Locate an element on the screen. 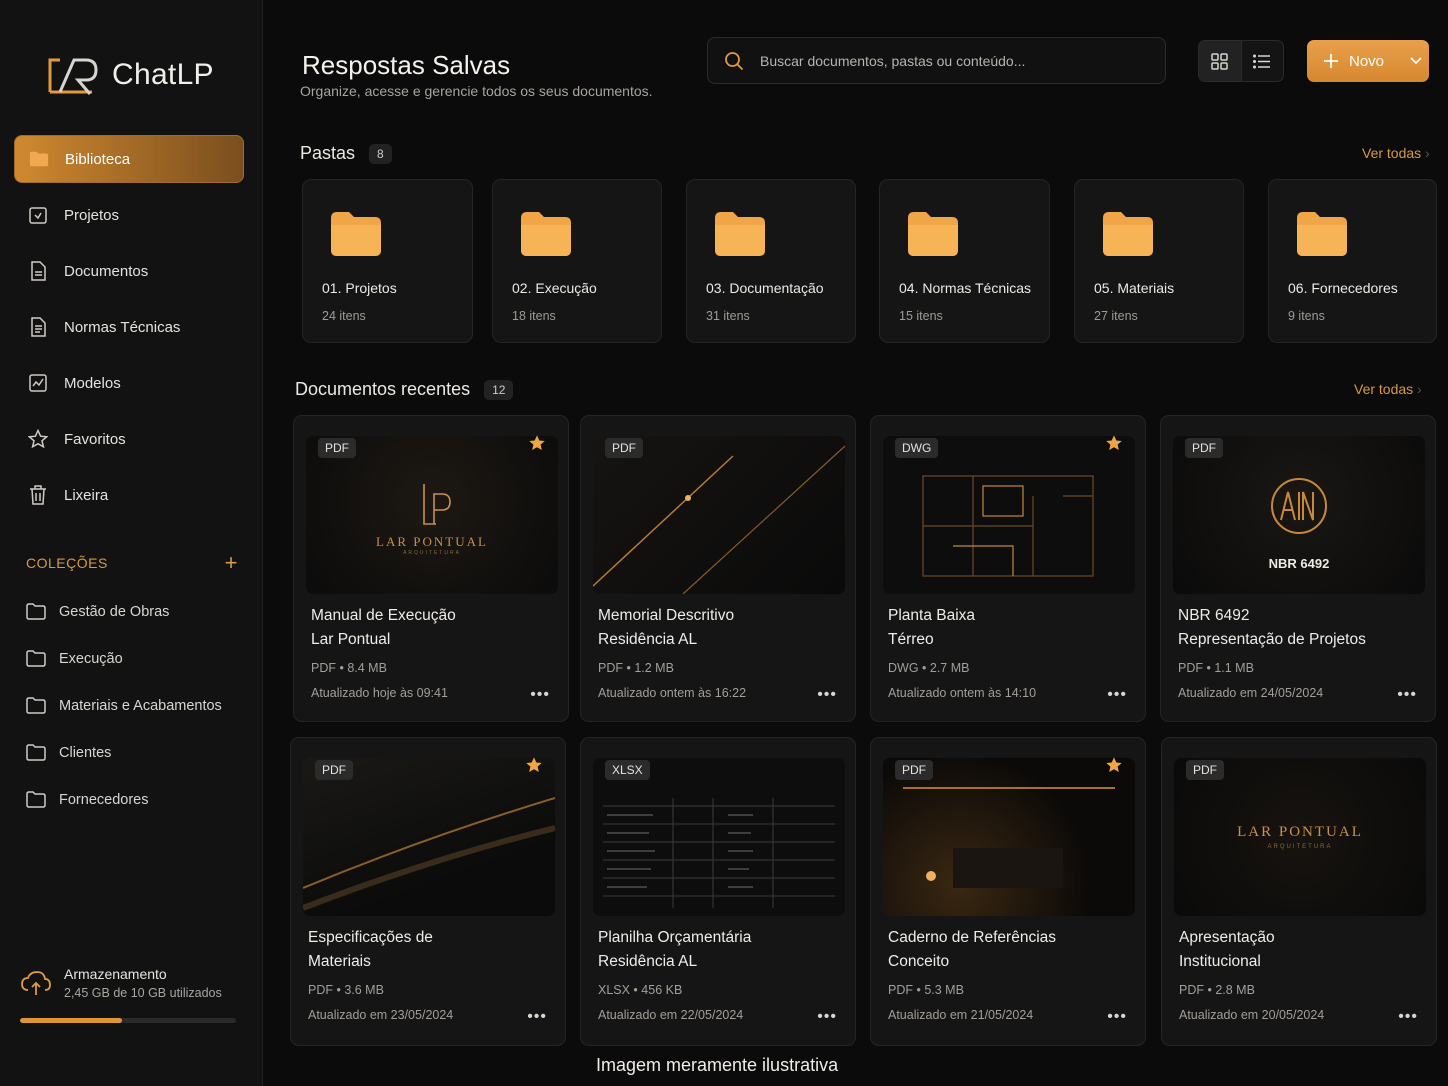 This screenshot has width=1448, height=1086. view-toggle is located at coordinates (1241, 61).